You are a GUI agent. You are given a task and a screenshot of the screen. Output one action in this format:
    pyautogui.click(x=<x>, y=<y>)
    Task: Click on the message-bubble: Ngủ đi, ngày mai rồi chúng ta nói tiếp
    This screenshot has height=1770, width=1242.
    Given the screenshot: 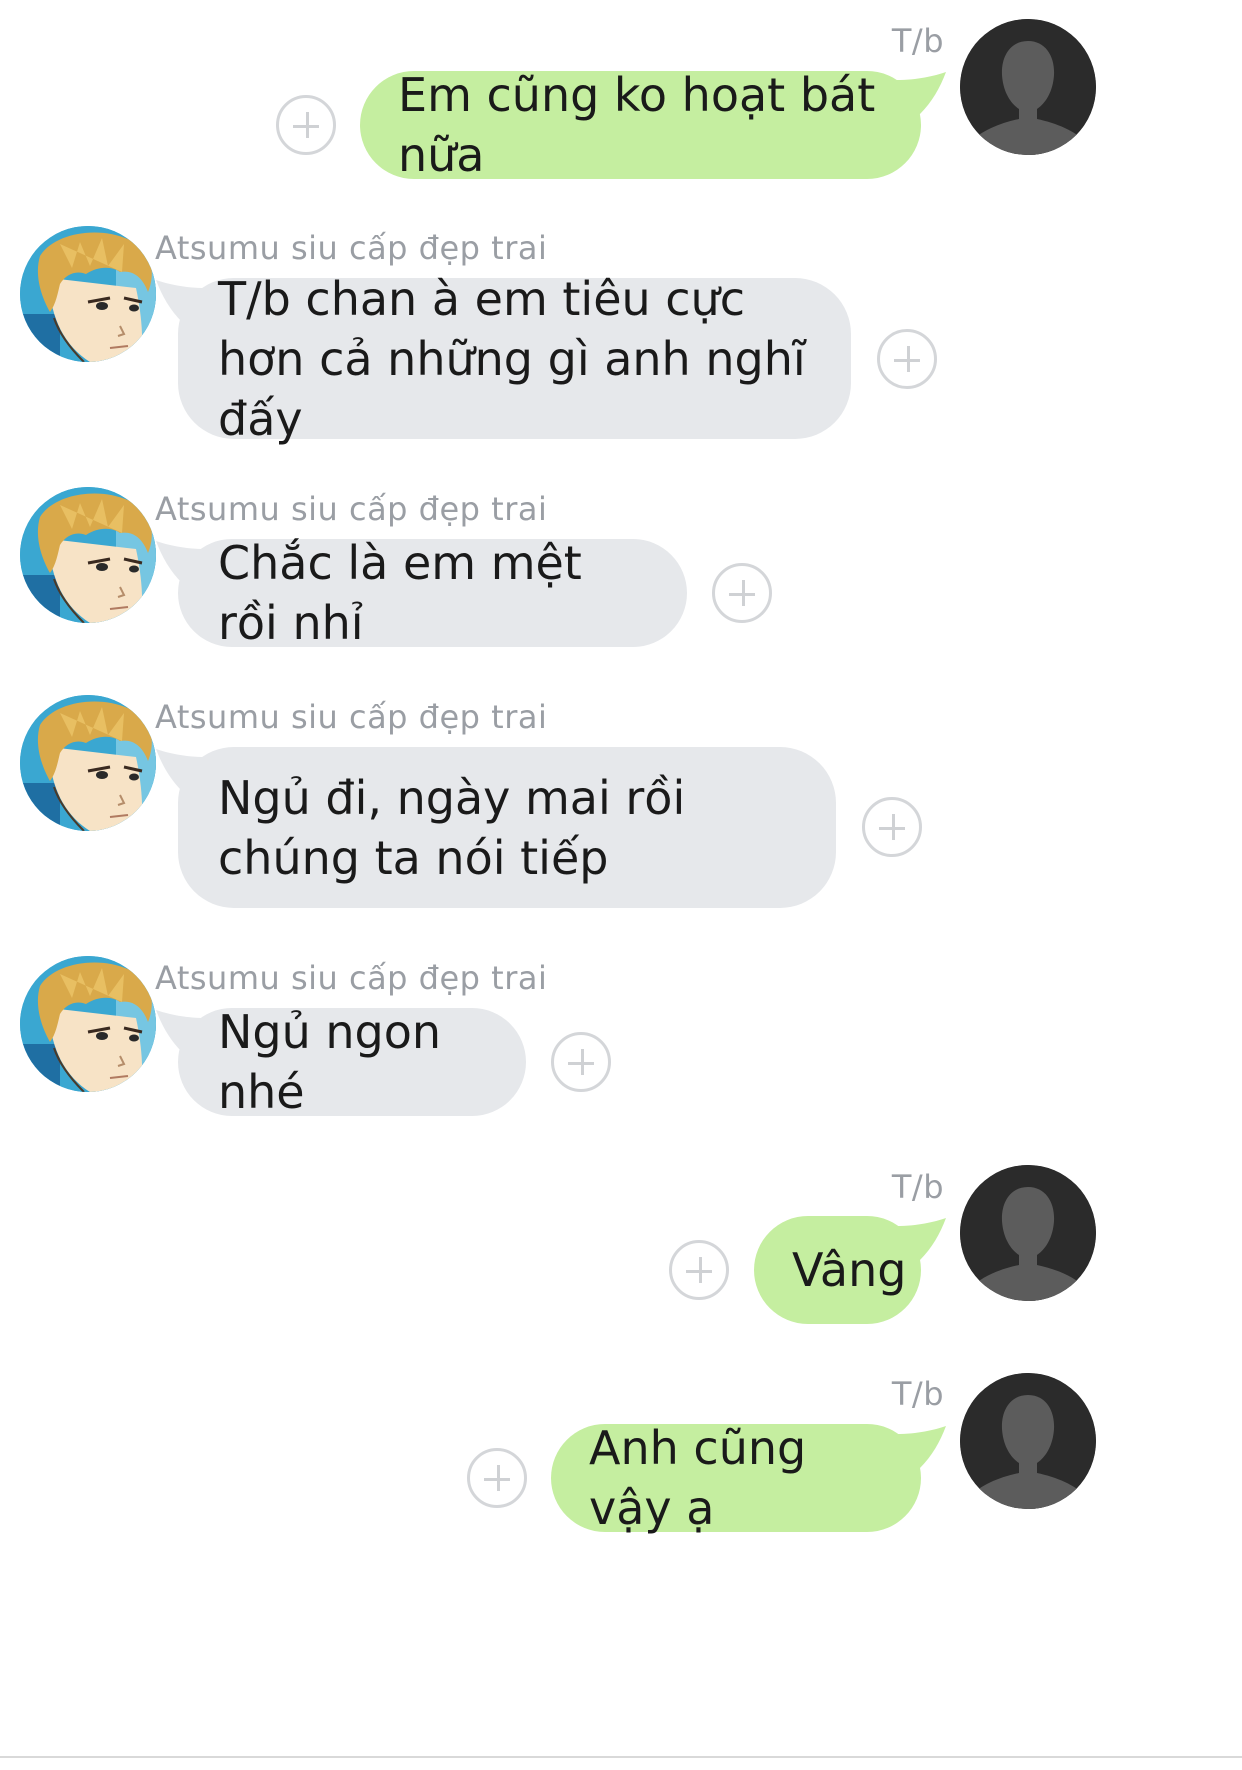 What is the action you would take?
    pyautogui.click(x=507, y=827)
    